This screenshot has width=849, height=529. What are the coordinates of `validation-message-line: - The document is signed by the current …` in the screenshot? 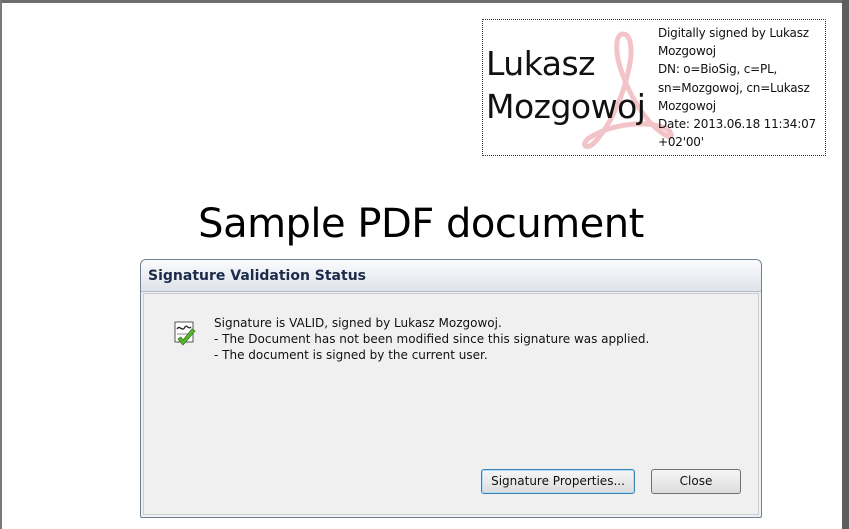 It's located at (351, 355).